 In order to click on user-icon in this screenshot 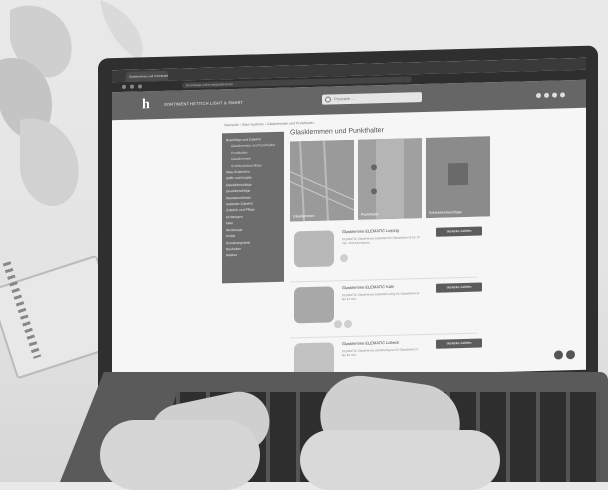, I will do `click(538, 95)`.